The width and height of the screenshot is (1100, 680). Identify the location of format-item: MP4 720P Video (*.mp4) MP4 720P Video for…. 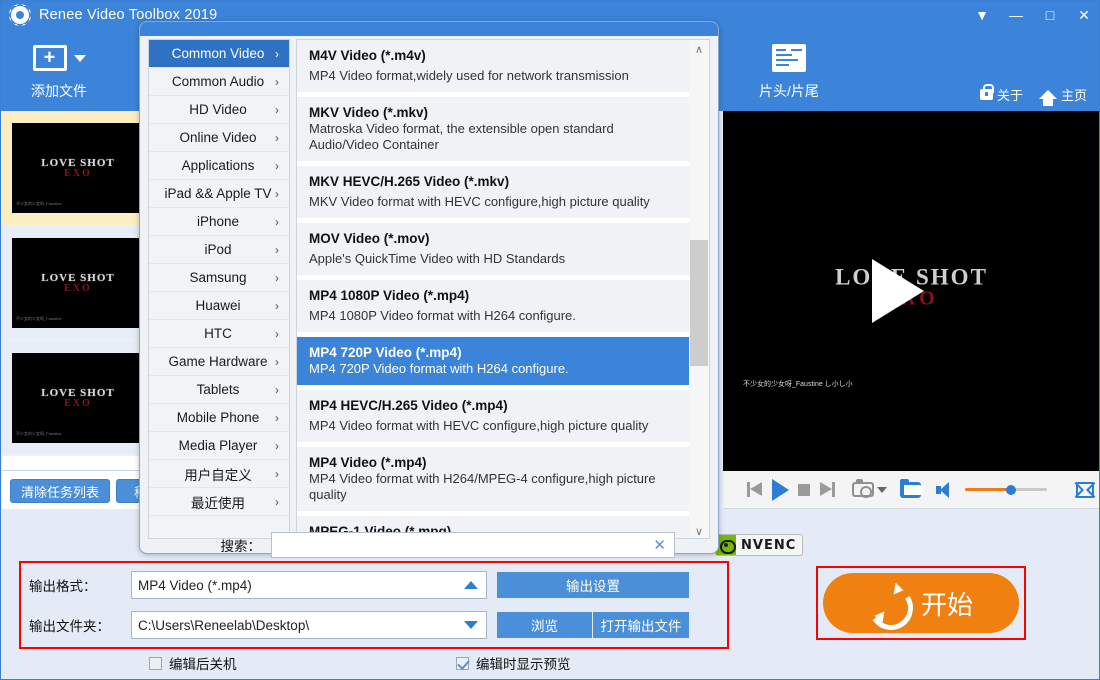
(494, 361).